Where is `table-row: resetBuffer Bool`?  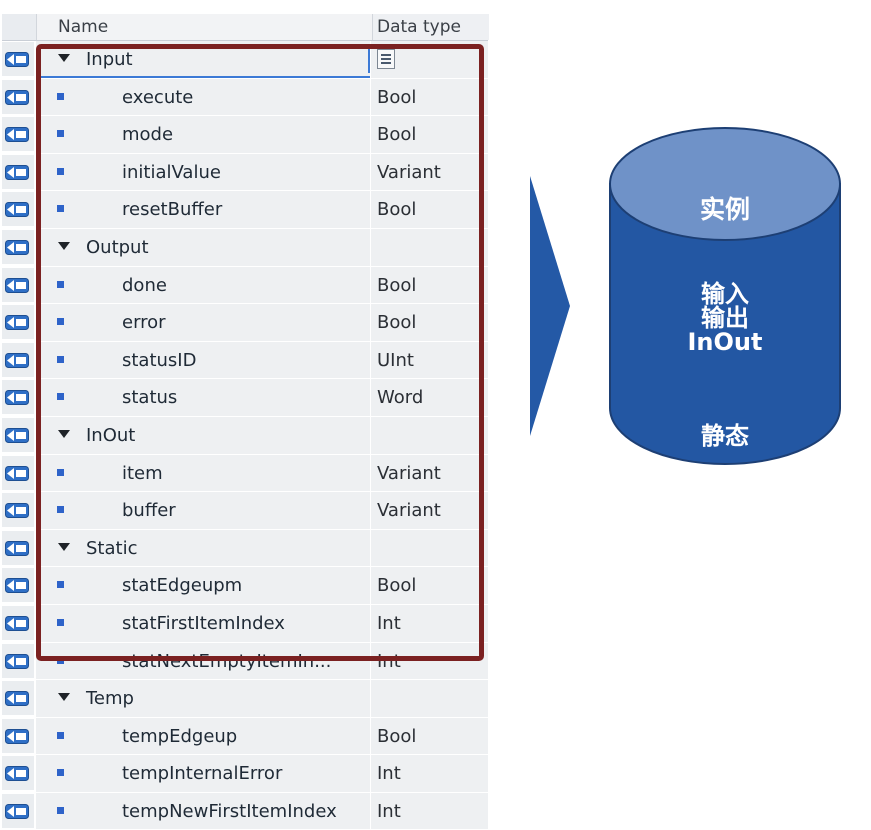
table-row: resetBuffer Bool is located at coordinates (245, 210).